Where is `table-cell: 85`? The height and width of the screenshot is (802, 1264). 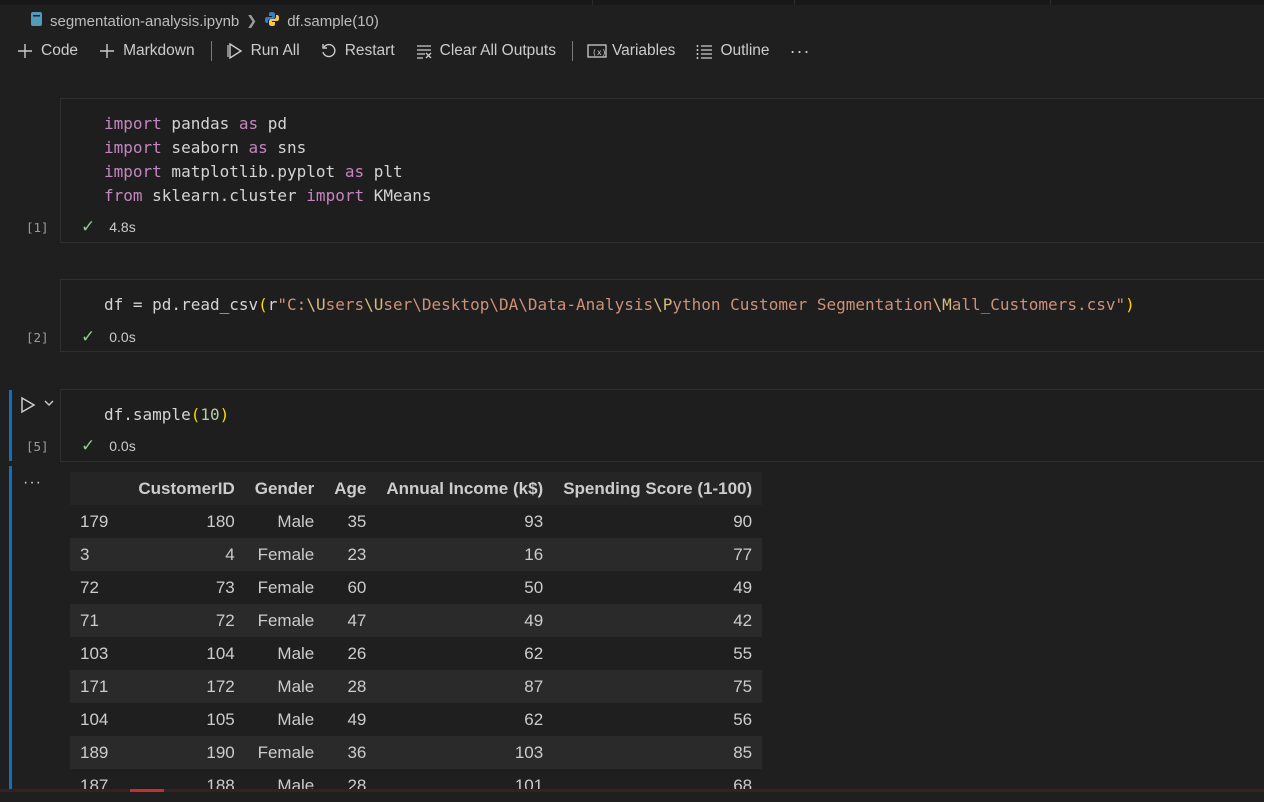
table-cell: 85 is located at coordinates (658, 752).